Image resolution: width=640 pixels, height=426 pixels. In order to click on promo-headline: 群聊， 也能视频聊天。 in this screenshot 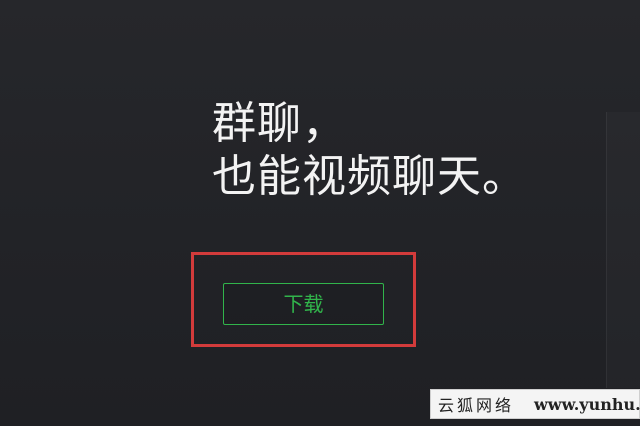, I will do `click(402, 151)`.